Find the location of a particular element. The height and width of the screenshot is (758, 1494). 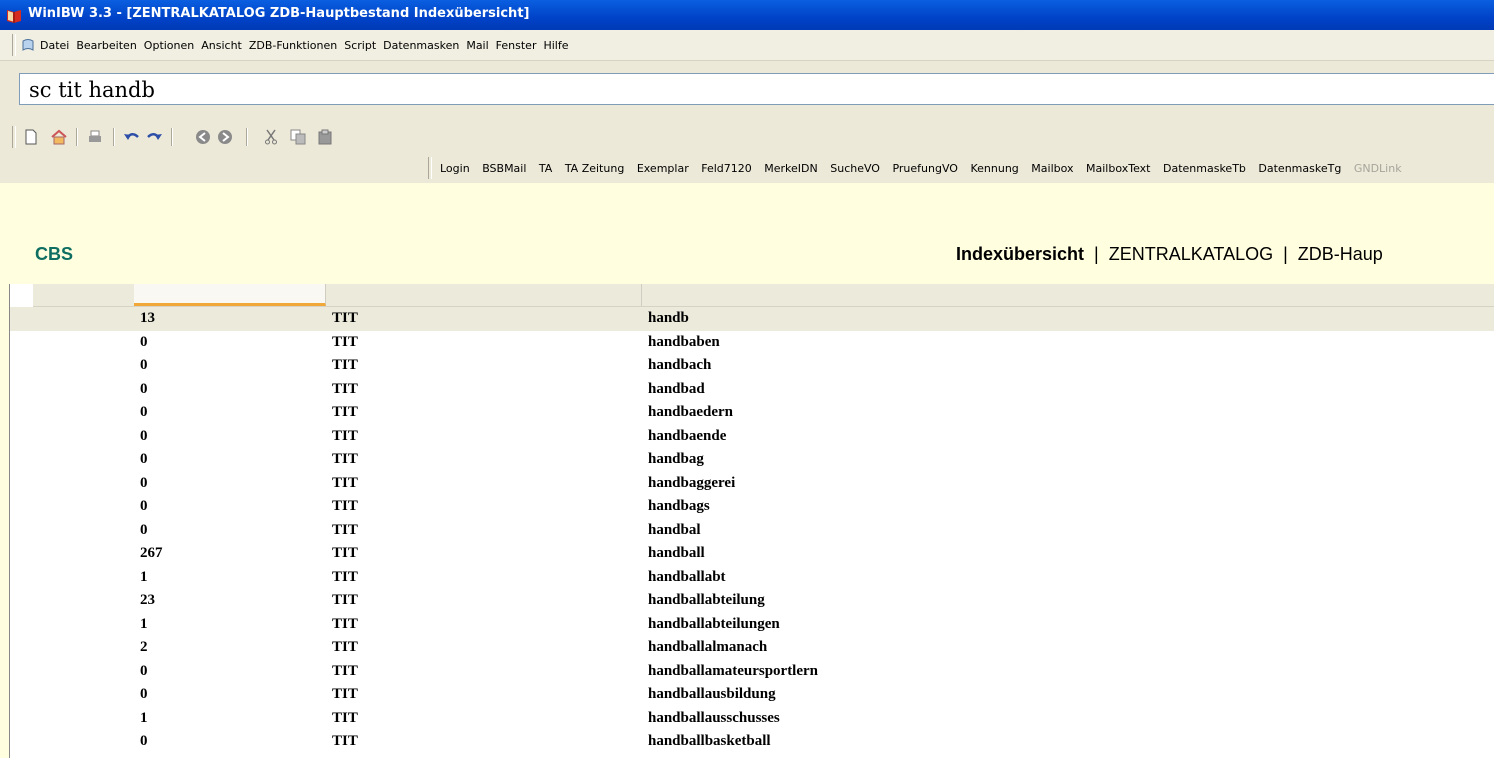

row-term: handbaggerei is located at coordinates (692, 482).